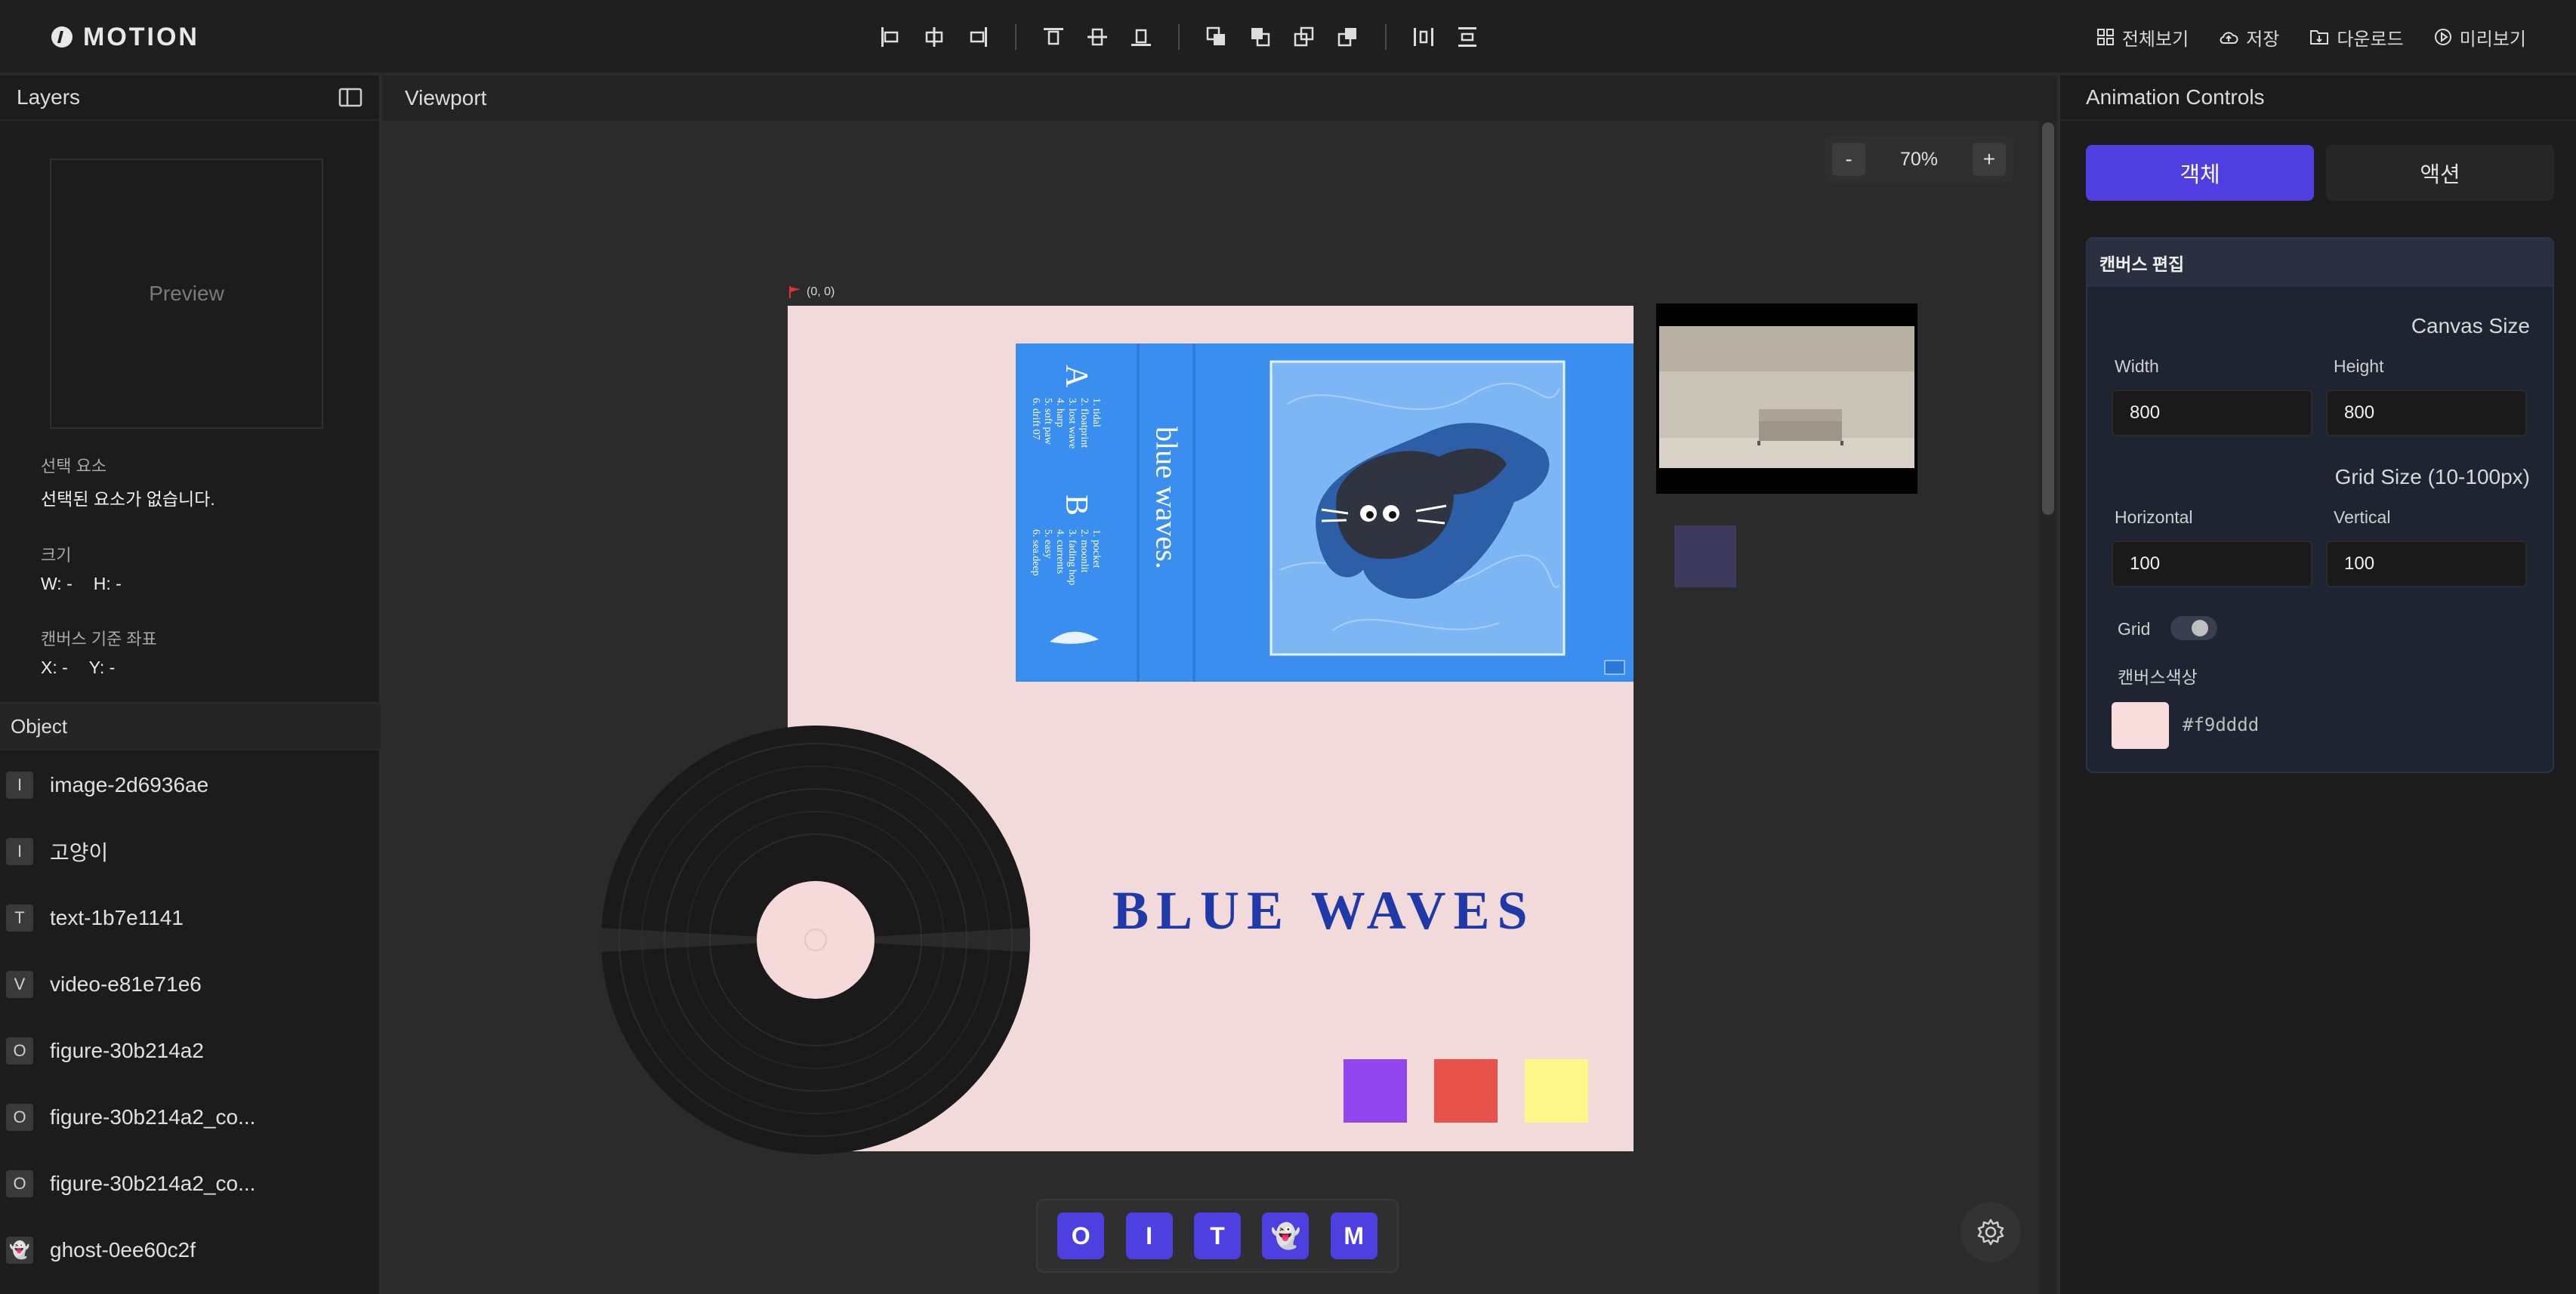  I want to click on add-text-button: T, so click(1217, 1235).